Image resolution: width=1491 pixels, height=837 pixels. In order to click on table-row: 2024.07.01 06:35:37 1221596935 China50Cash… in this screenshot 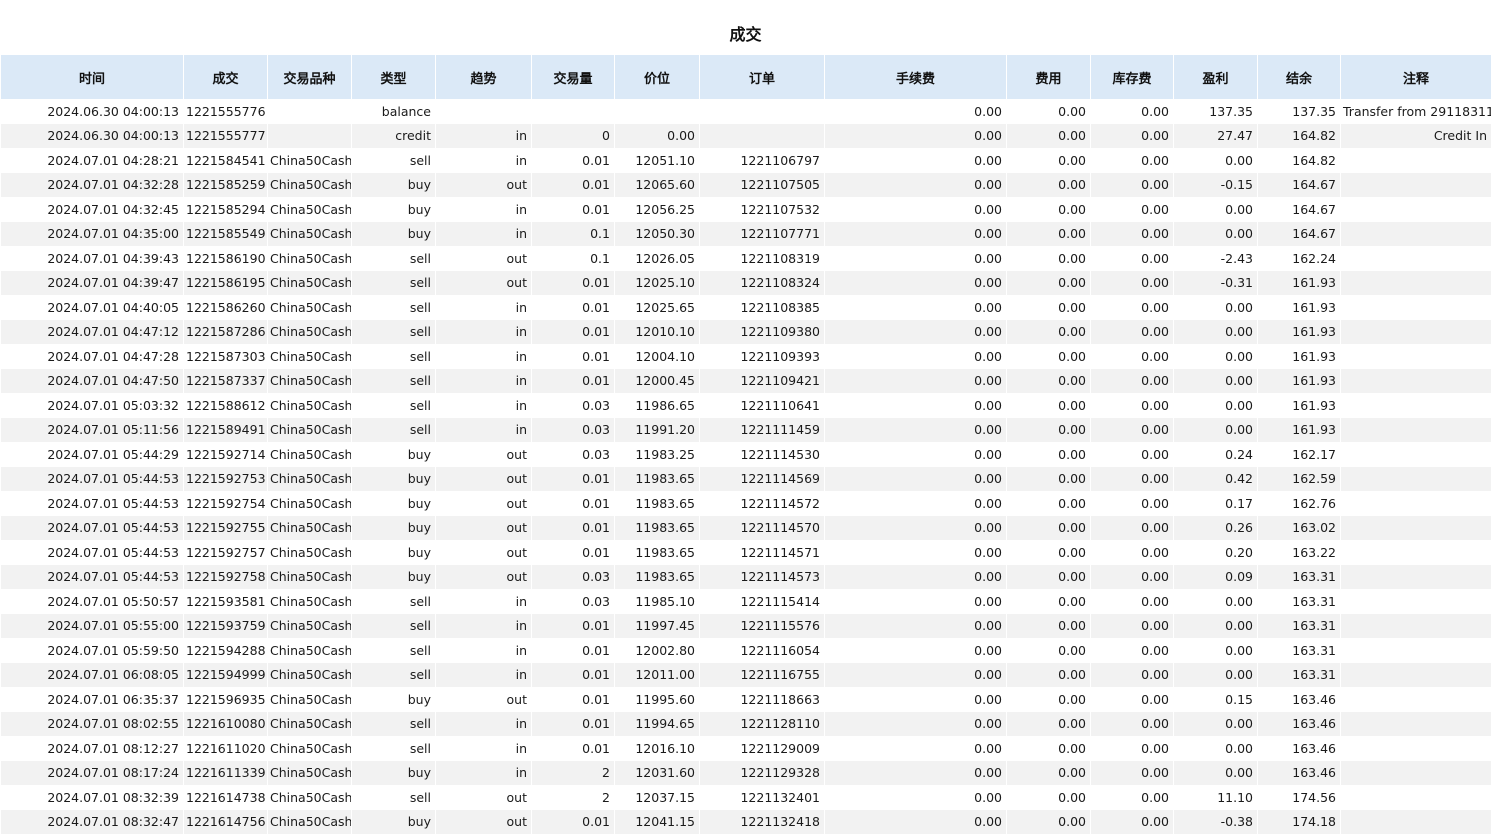, I will do `click(745, 699)`.